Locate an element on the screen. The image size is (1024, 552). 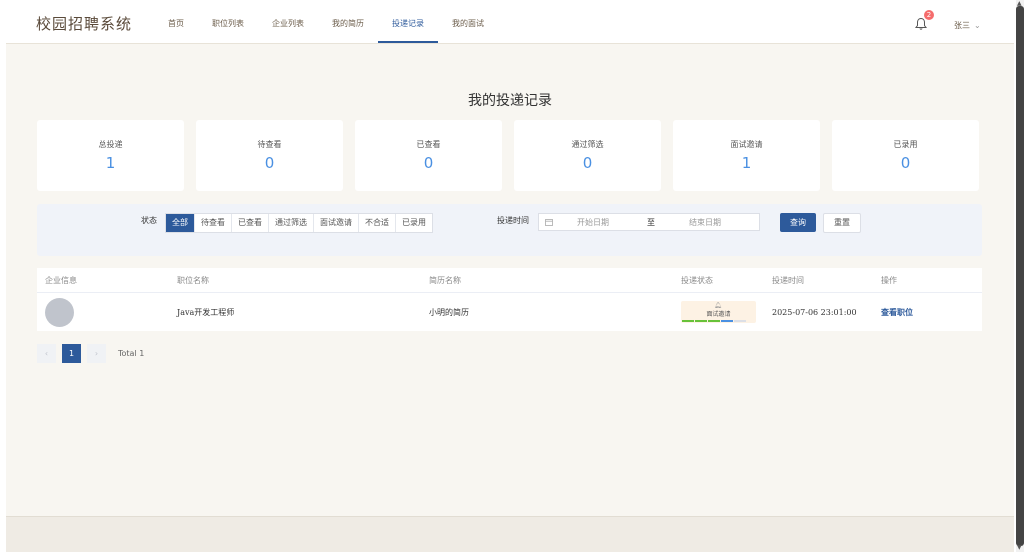
status-option-all: 全部 is located at coordinates (180, 223).